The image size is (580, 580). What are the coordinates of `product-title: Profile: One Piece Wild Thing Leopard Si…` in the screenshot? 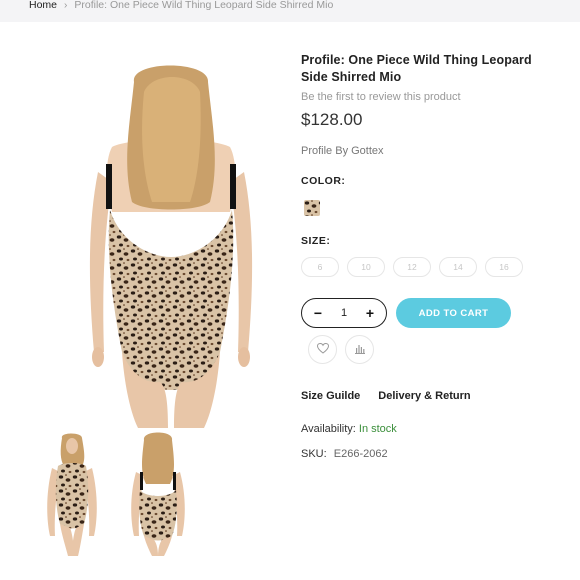 It's located at (416, 68).